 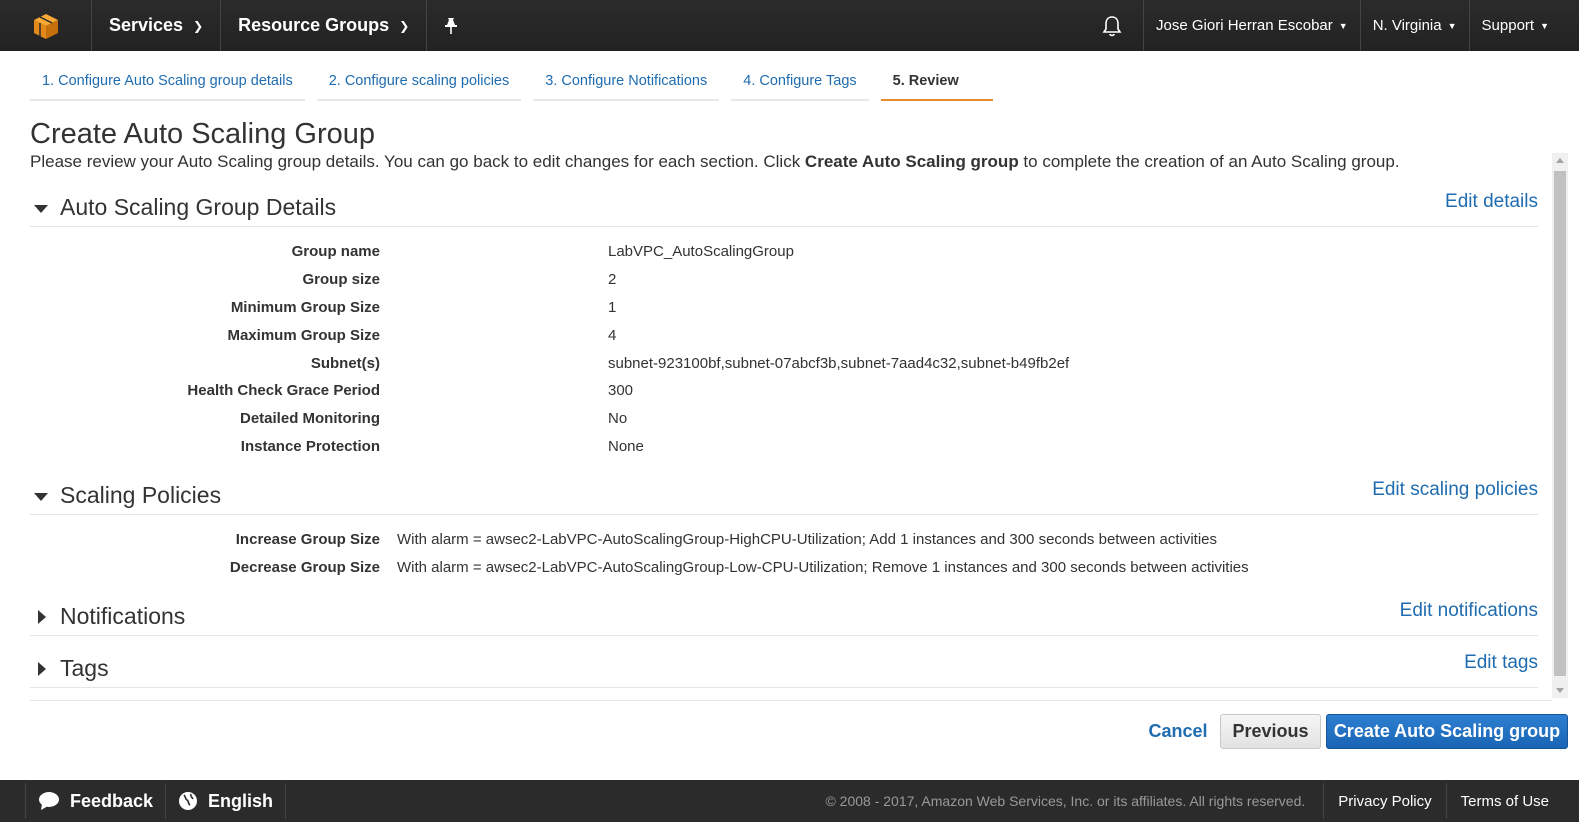 What do you see at coordinates (341, 279) in the screenshot?
I see `detail-key: Group size` at bounding box center [341, 279].